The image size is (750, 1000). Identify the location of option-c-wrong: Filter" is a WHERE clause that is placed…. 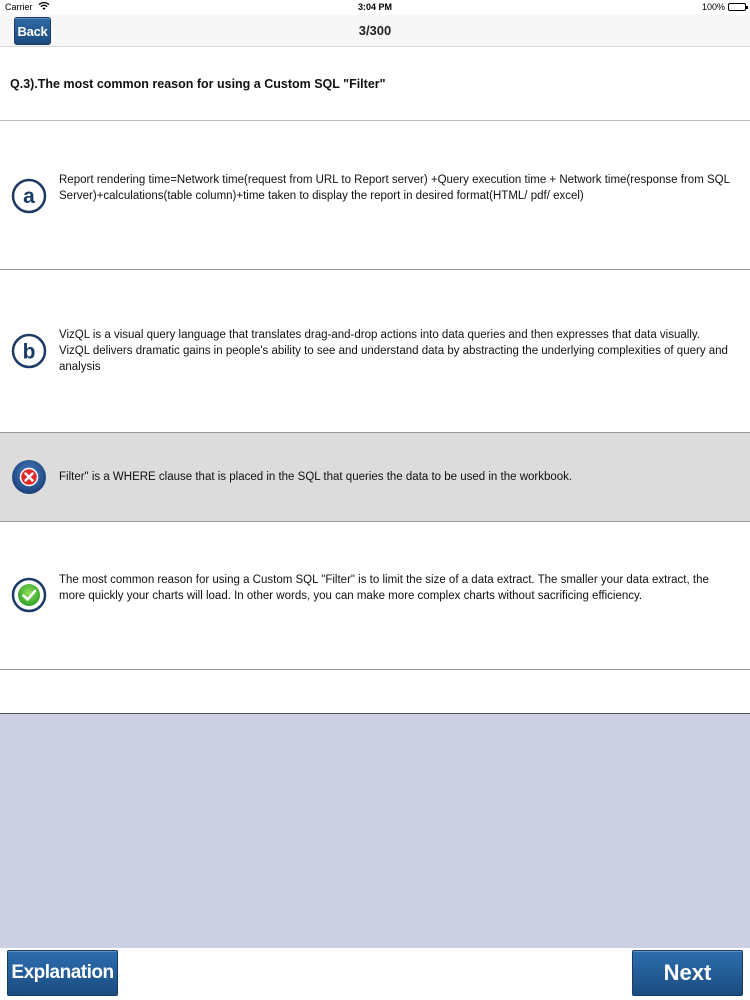
(375, 477).